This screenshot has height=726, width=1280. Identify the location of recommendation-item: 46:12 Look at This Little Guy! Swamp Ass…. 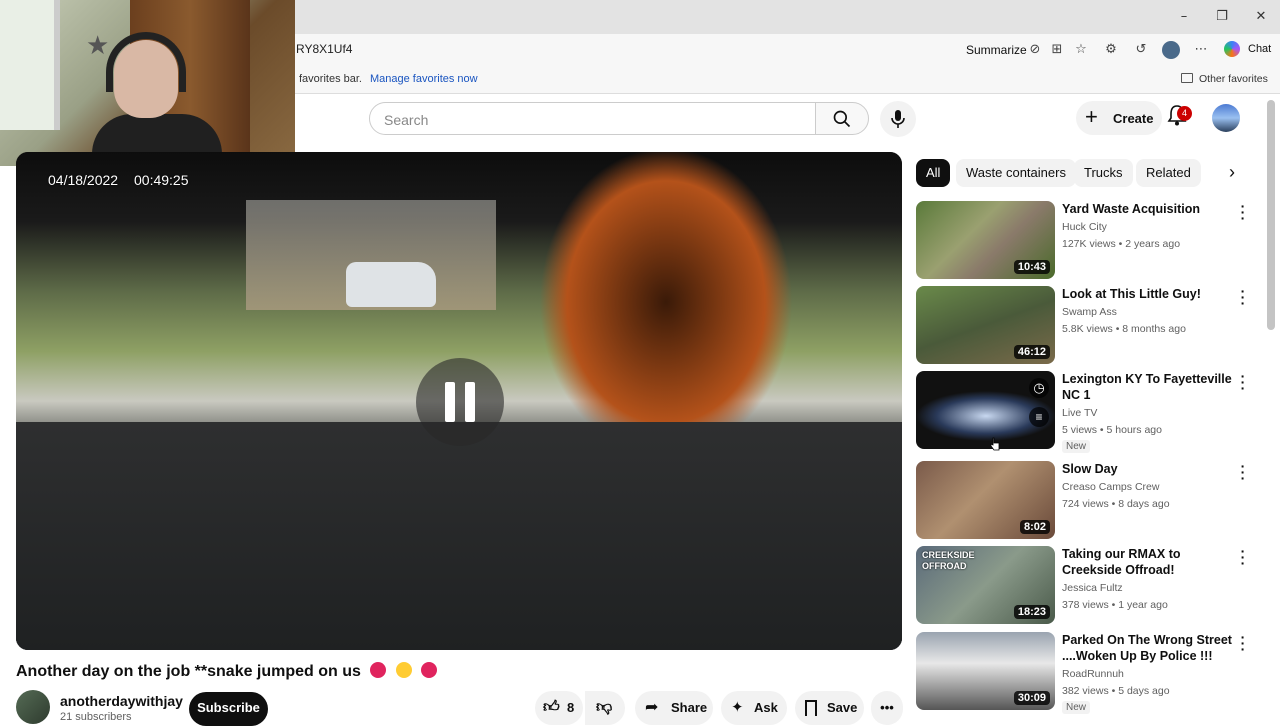
(1086, 325).